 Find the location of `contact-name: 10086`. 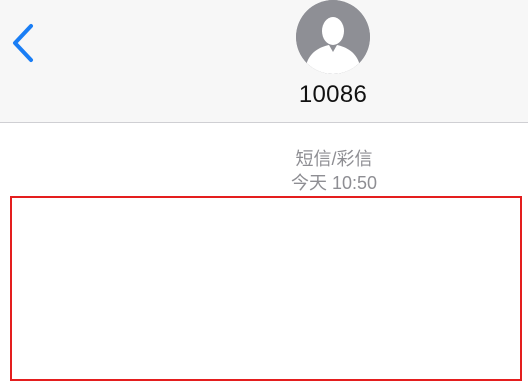

contact-name: 10086 is located at coordinates (333, 95).